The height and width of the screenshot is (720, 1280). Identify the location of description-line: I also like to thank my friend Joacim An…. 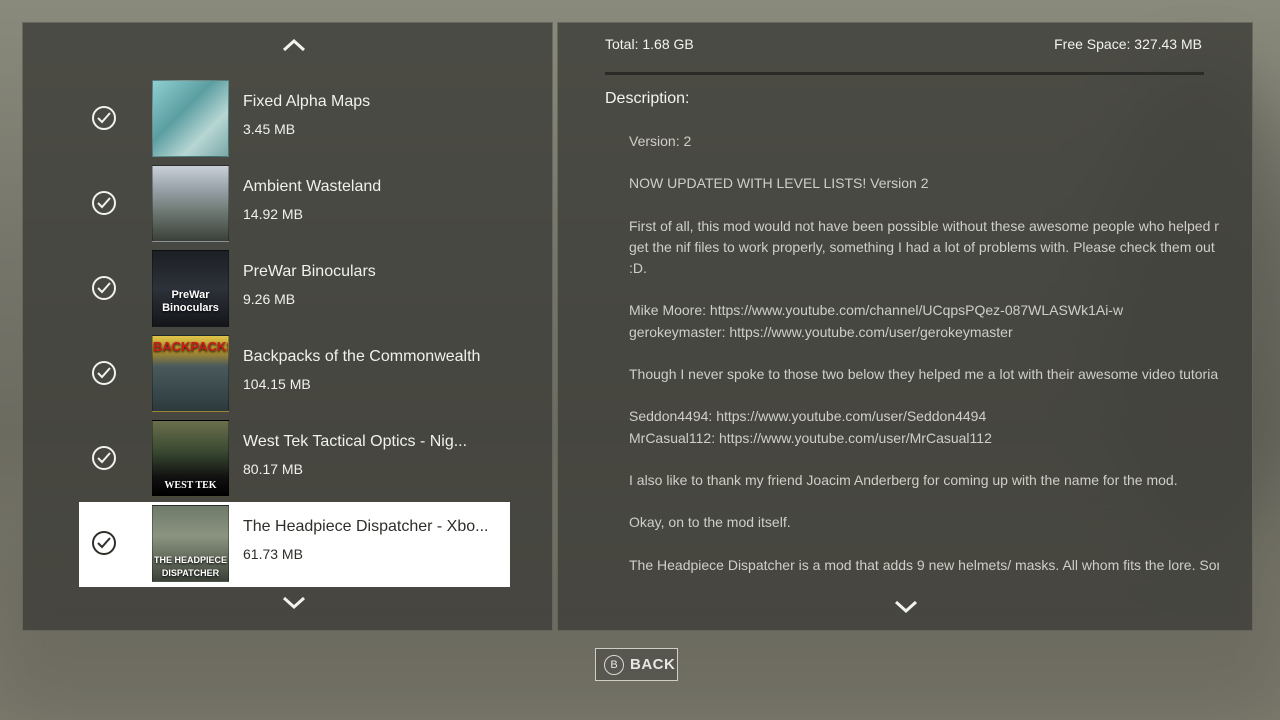
(903, 479).